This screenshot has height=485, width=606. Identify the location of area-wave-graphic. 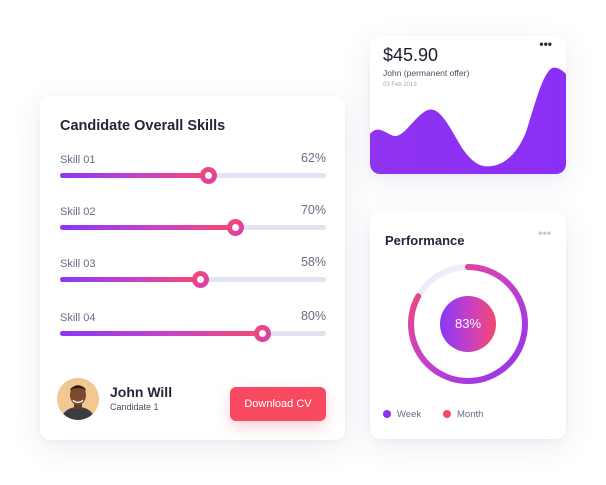
(468, 120).